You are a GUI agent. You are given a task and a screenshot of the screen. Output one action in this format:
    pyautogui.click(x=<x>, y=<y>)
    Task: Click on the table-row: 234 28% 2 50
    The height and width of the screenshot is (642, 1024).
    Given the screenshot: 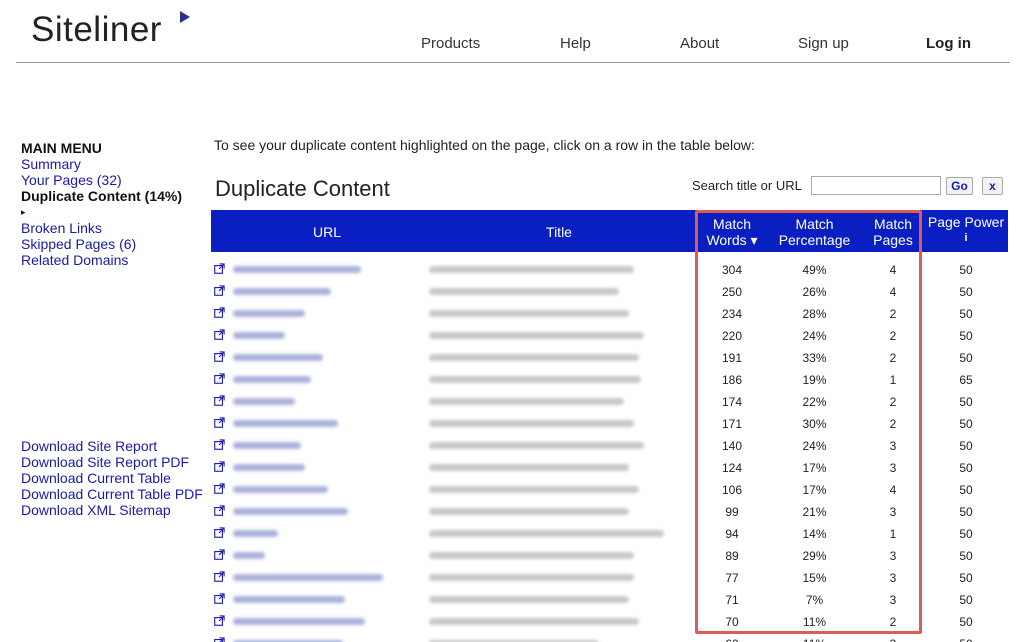 What is the action you would take?
    pyautogui.click(x=609, y=315)
    